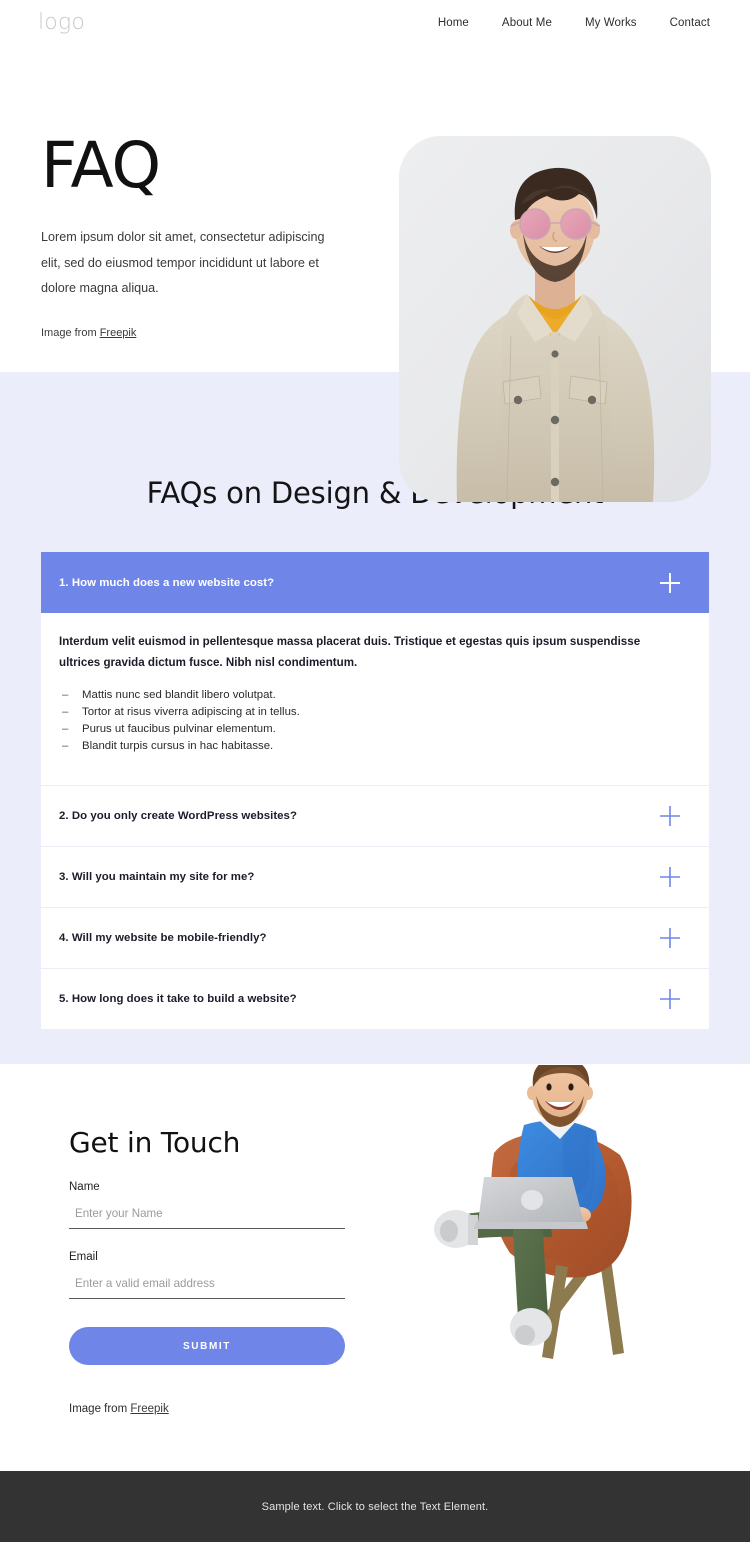 The width and height of the screenshot is (750, 1556). I want to click on nav-item-contact: Contact, so click(690, 23).